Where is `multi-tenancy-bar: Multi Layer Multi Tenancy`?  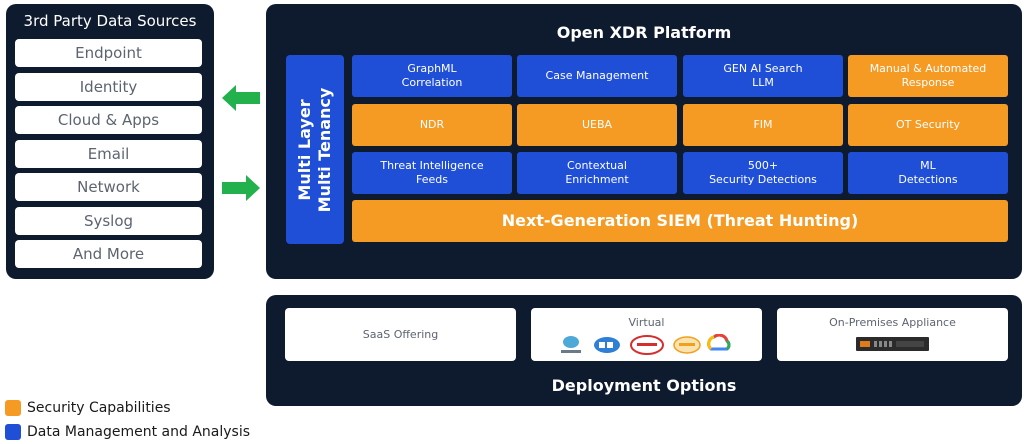
multi-tenancy-bar: Multi Layer Multi Tenancy is located at coordinates (315, 149).